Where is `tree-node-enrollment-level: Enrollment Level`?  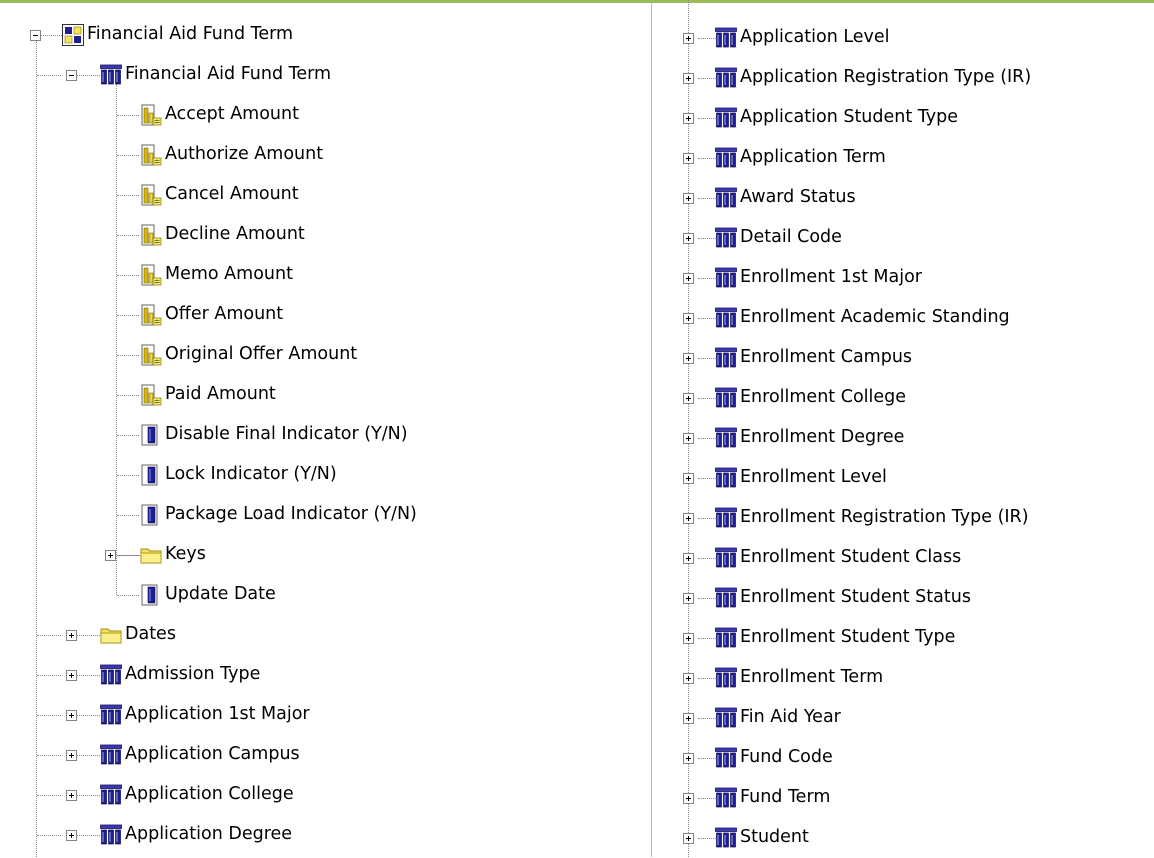
tree-node-enrollment-level: Enrollment Level is located at coordinates (903, 478).